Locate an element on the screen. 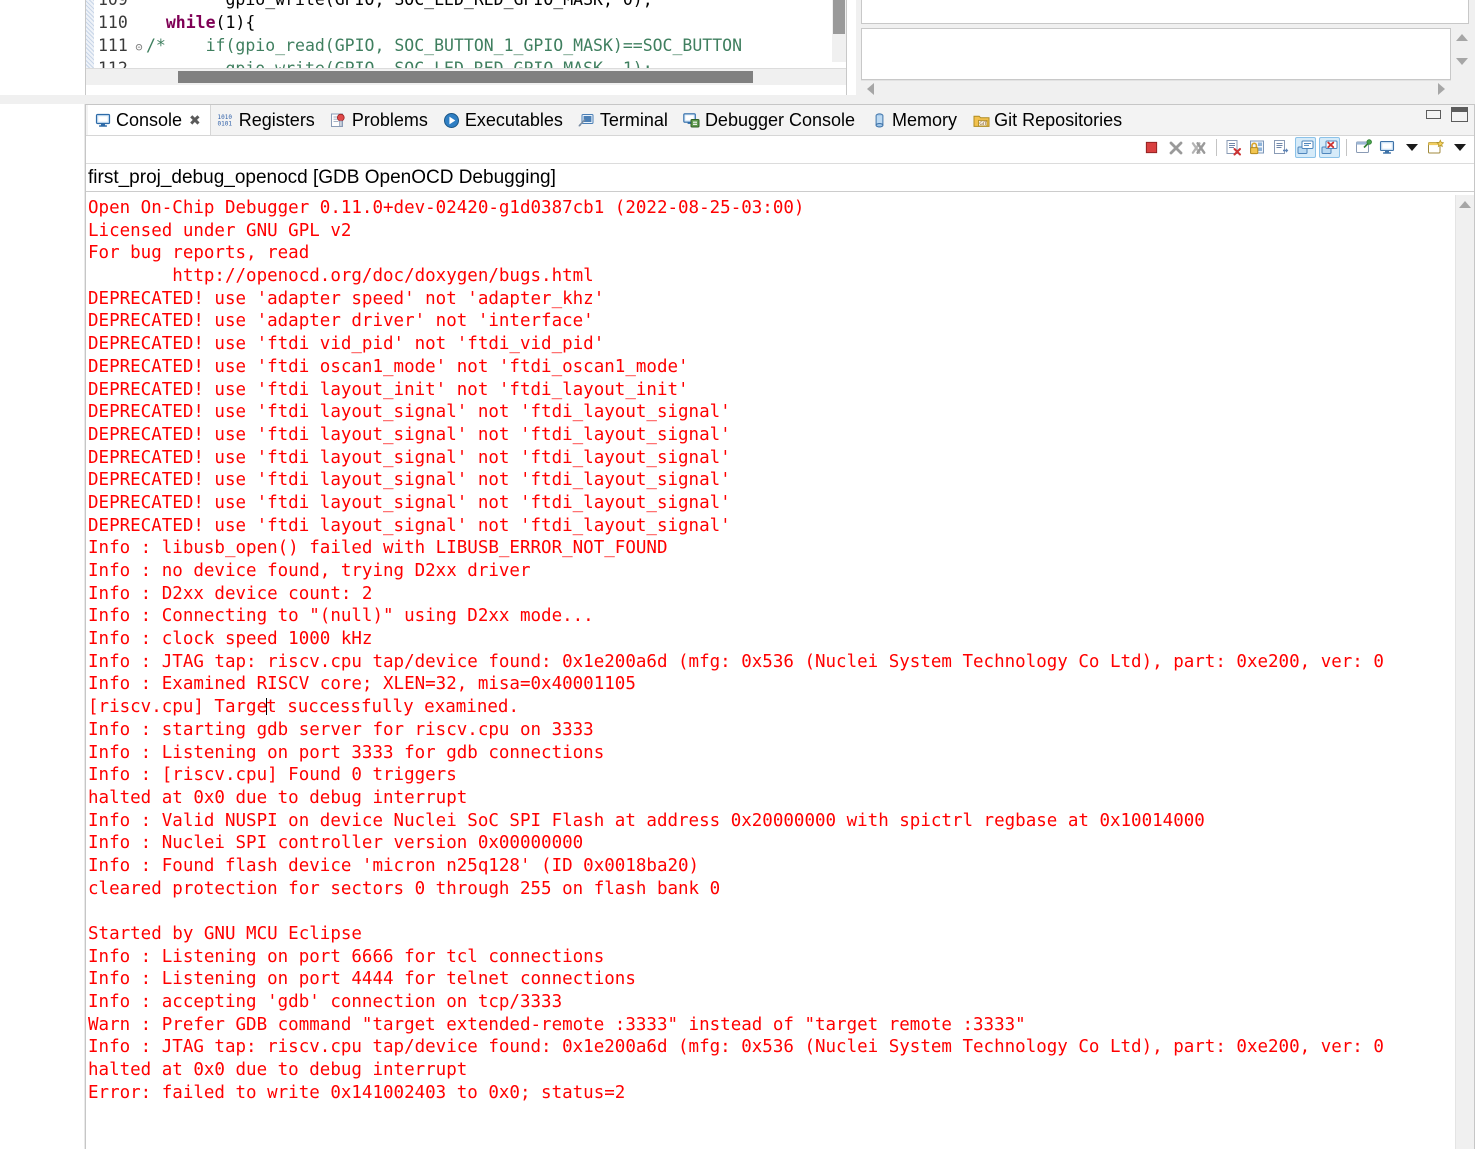 The width and height of the screenshot is (1475, 1149). show-console-on-error-button is located at coordinates (1329, 147).